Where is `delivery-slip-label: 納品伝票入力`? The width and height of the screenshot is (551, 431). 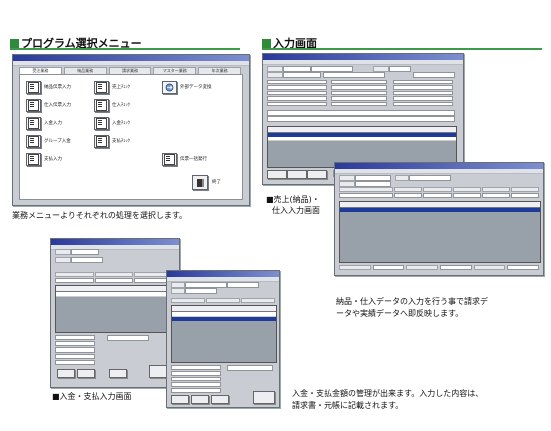 delivery-slip-label: 納品伝票入力 is located at coordinates (57, 87).